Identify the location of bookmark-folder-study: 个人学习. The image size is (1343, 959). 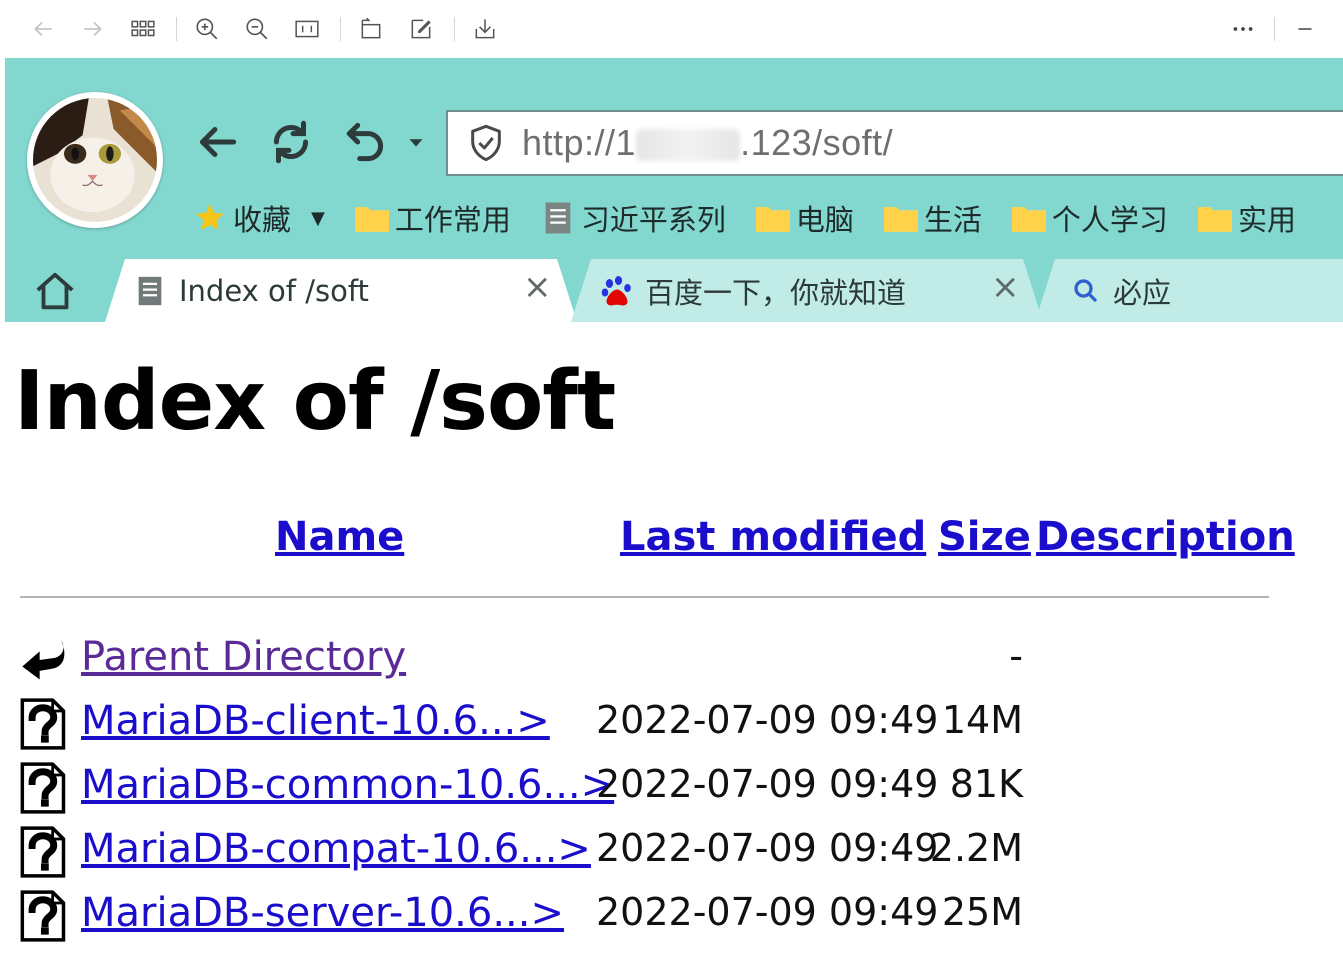
(1089, 218).